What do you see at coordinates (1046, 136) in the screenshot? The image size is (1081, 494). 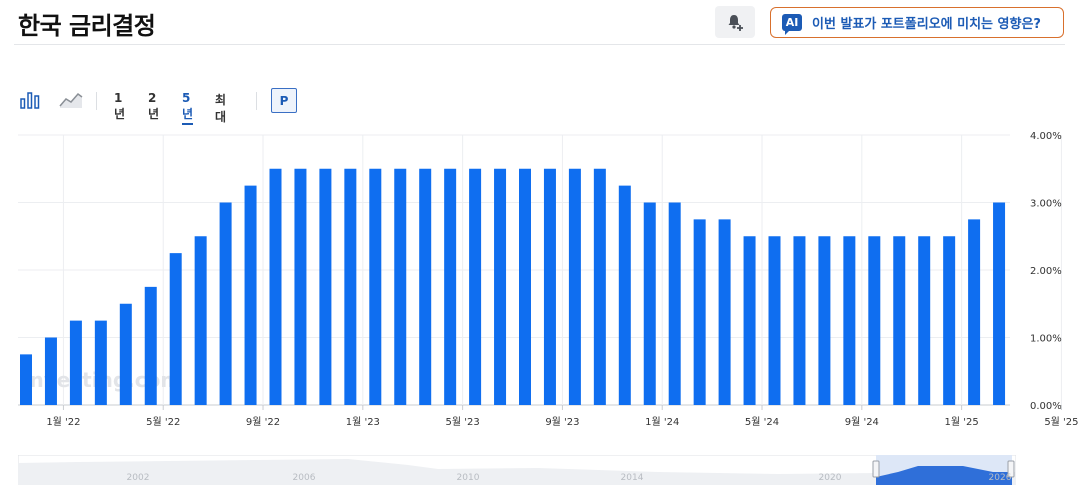 I see `y-tick-label: 4.00%` at bounding box center [1046, 136].